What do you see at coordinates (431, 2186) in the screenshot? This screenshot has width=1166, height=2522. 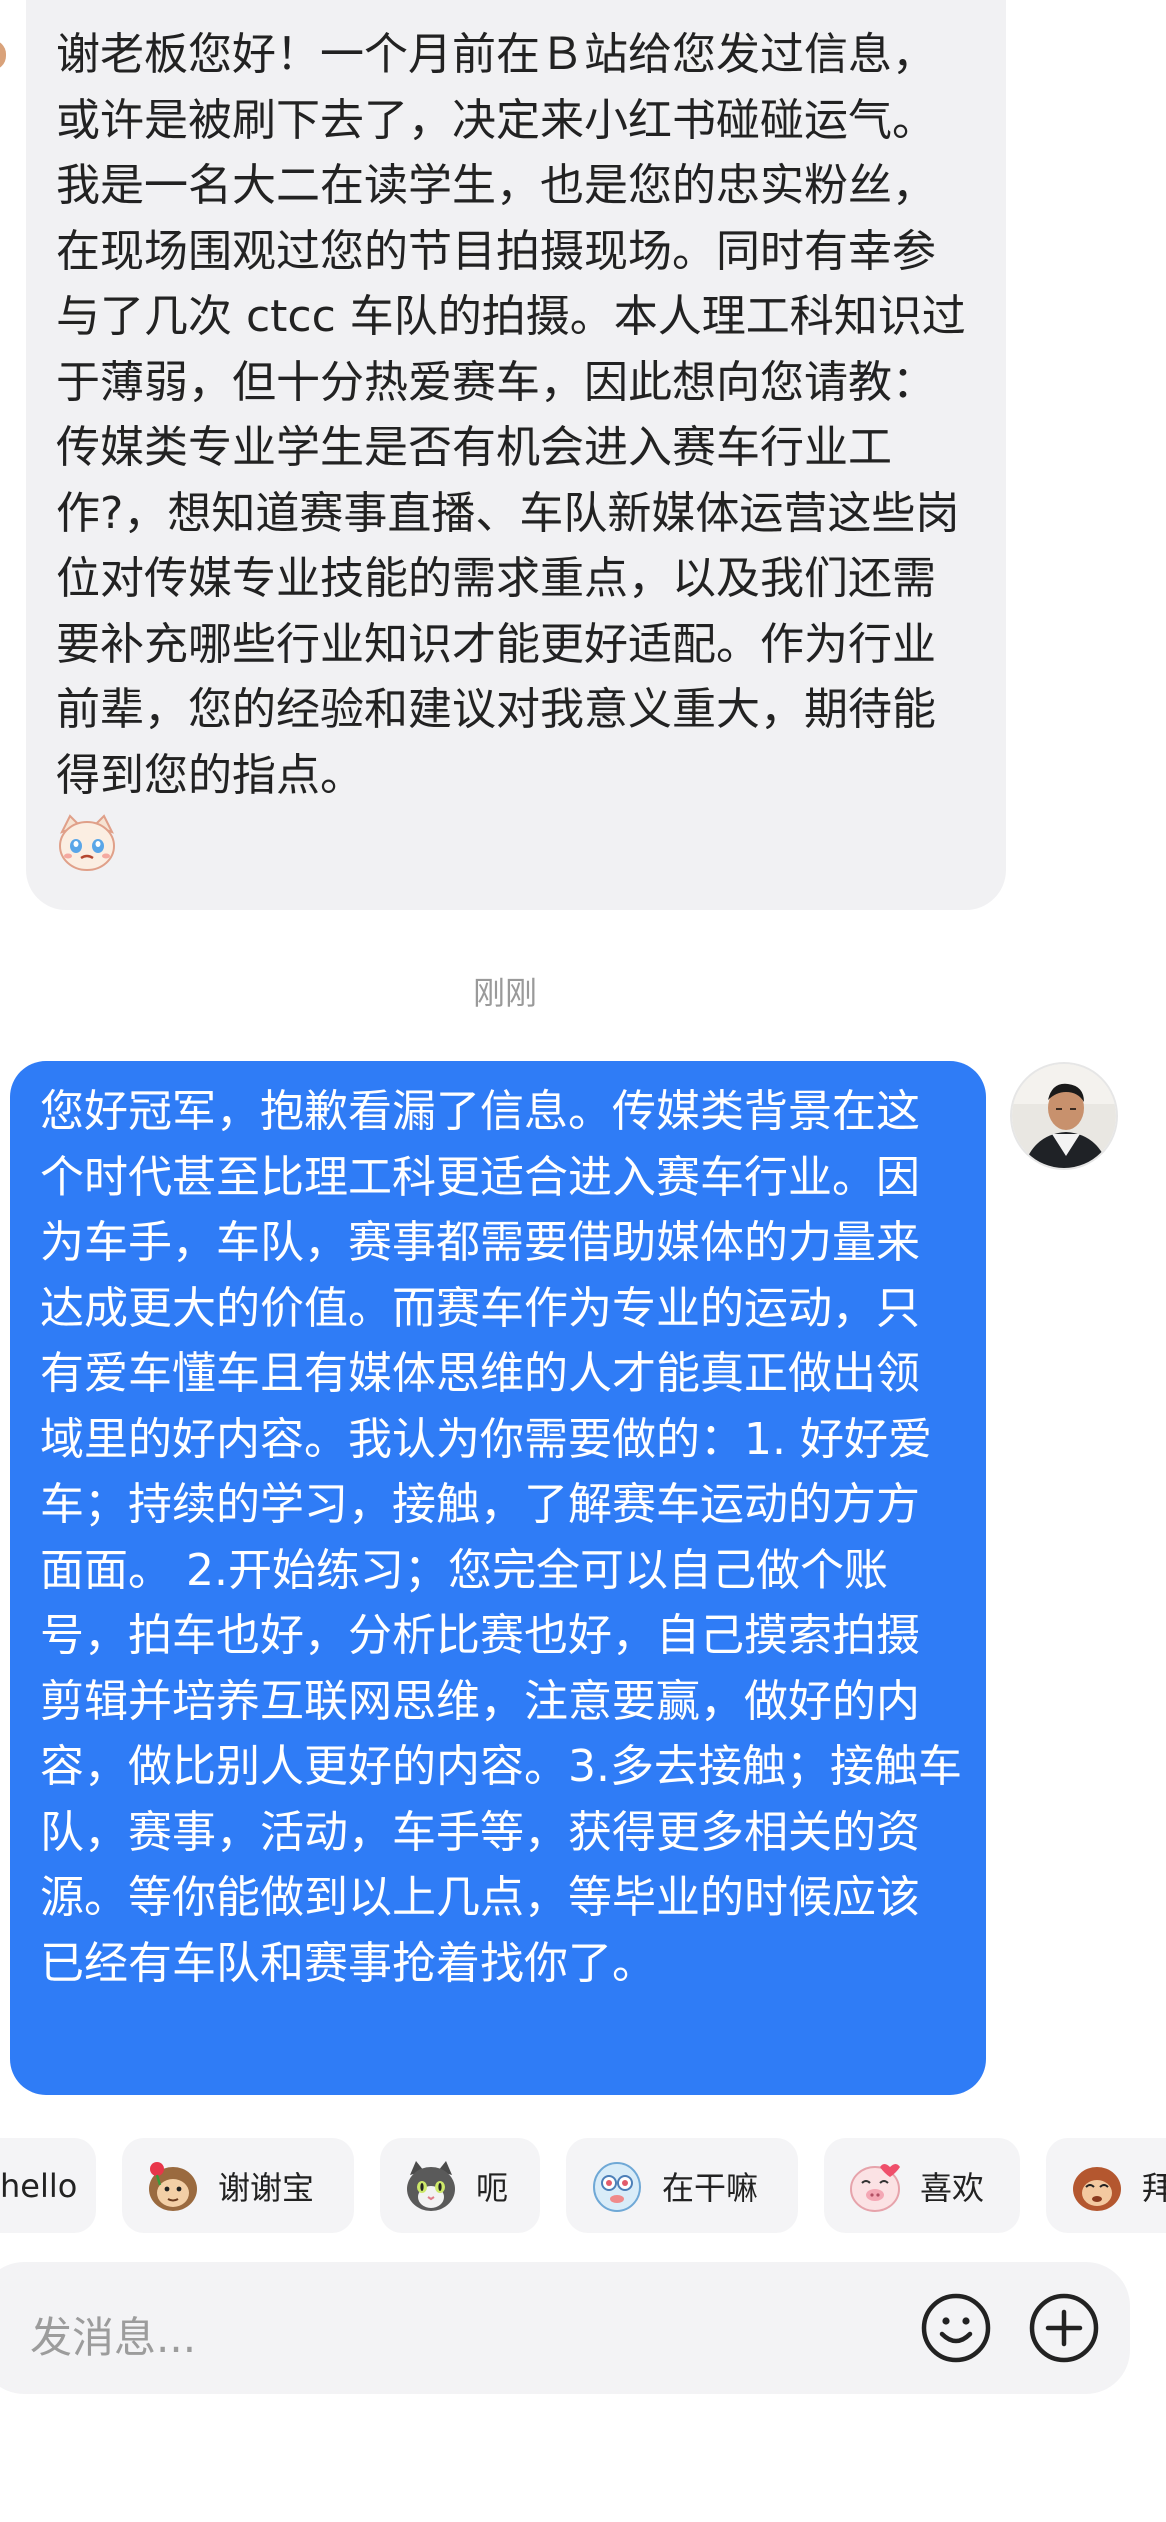 I see `cat-sticker-icon` at bounding box center [431, 2186].